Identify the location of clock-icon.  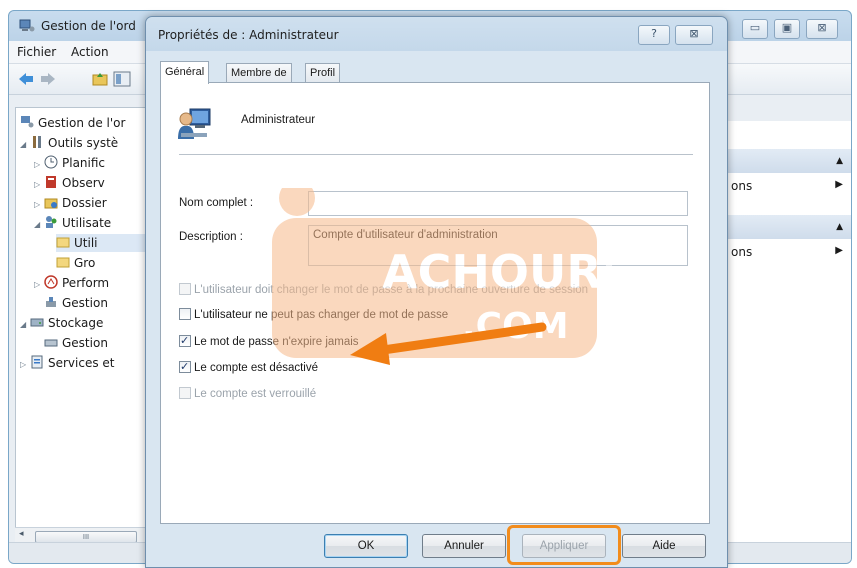
(51, 162).